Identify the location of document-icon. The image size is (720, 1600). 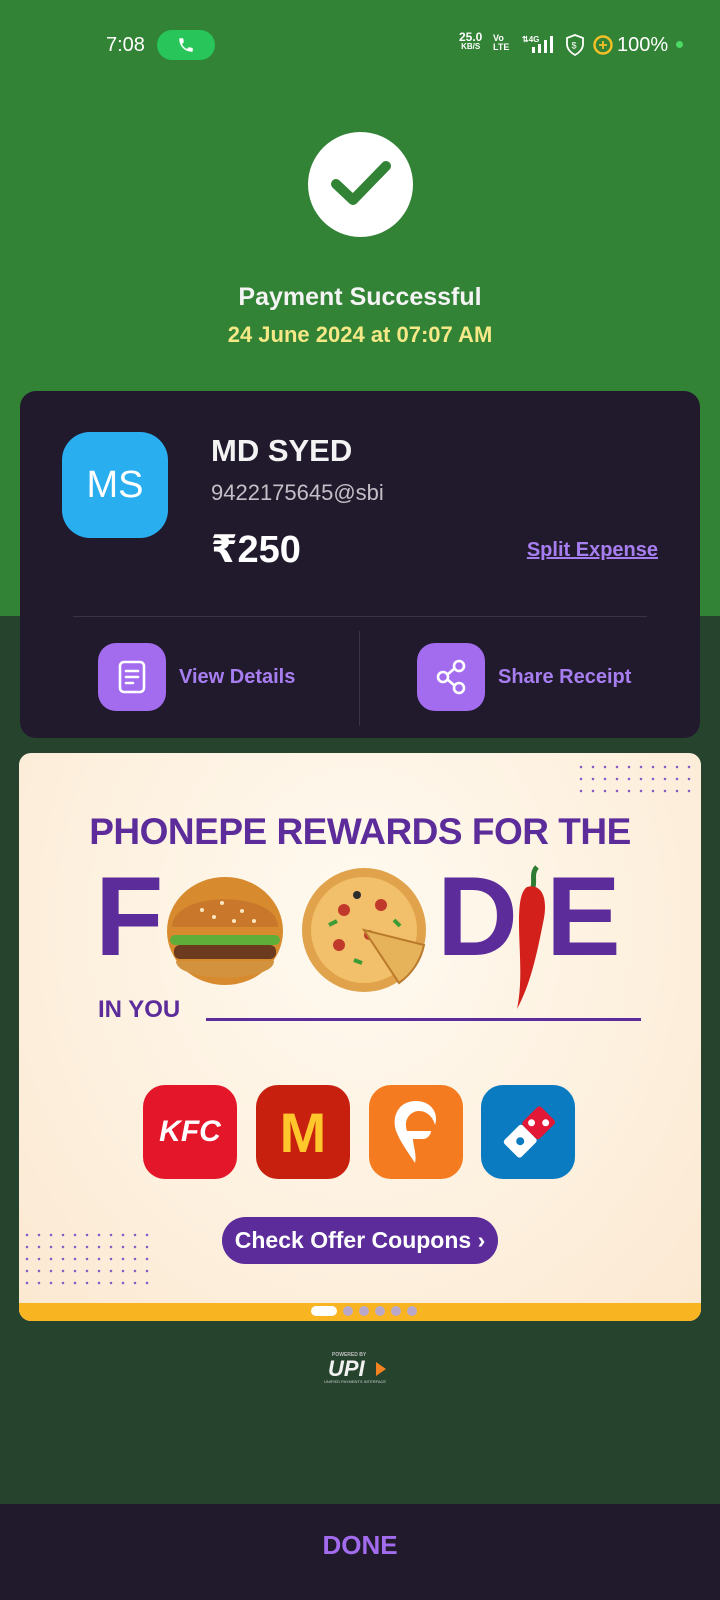
(132, 677).